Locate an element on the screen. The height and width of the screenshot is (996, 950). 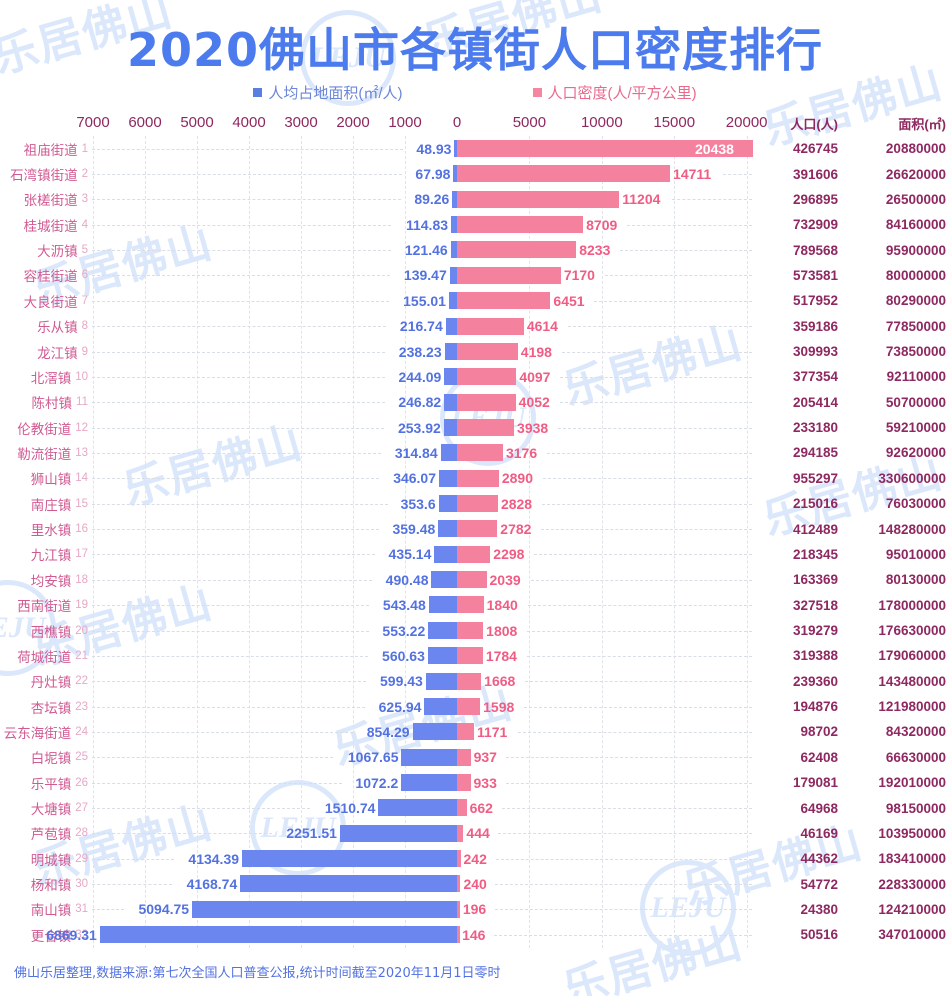
cell-area: 26620000 is located at coordinates (915, 174).